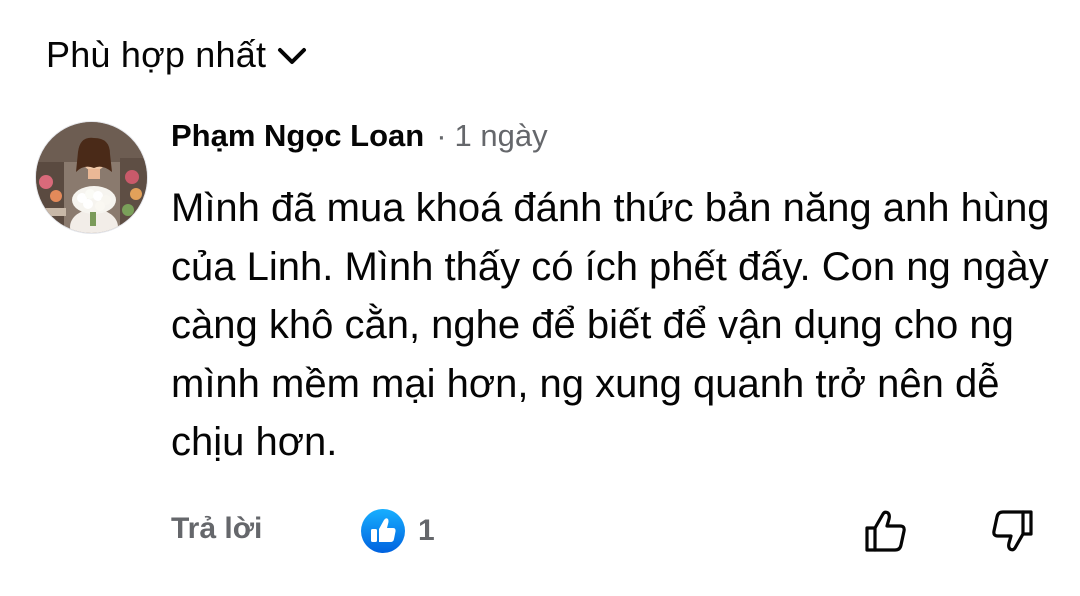 The image size is (1080, 596). What do you see at coordinates (606, 531) in the screenshot?
I see `comment-actions: Trả lời 1` at bounding box center [606, 531].